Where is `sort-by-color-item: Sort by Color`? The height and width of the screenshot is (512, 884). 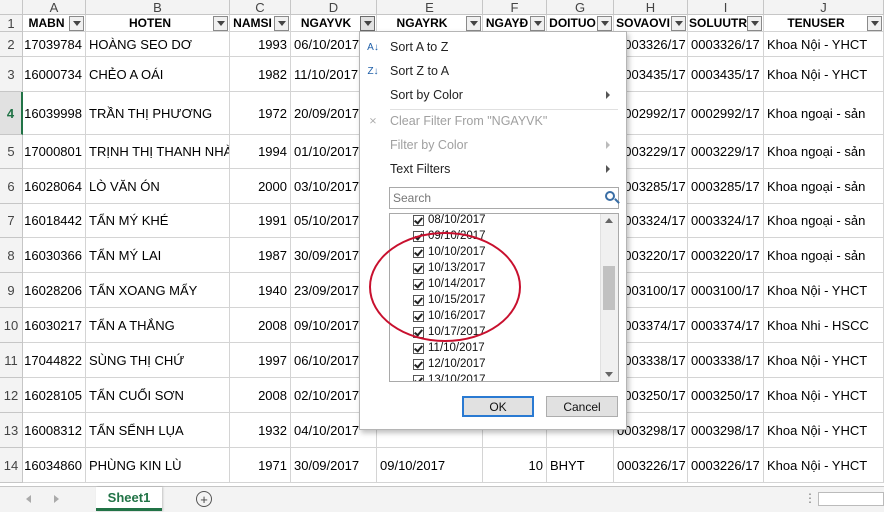 sort-by-color-item: Sort by Color is located at coordinates (505, 95).